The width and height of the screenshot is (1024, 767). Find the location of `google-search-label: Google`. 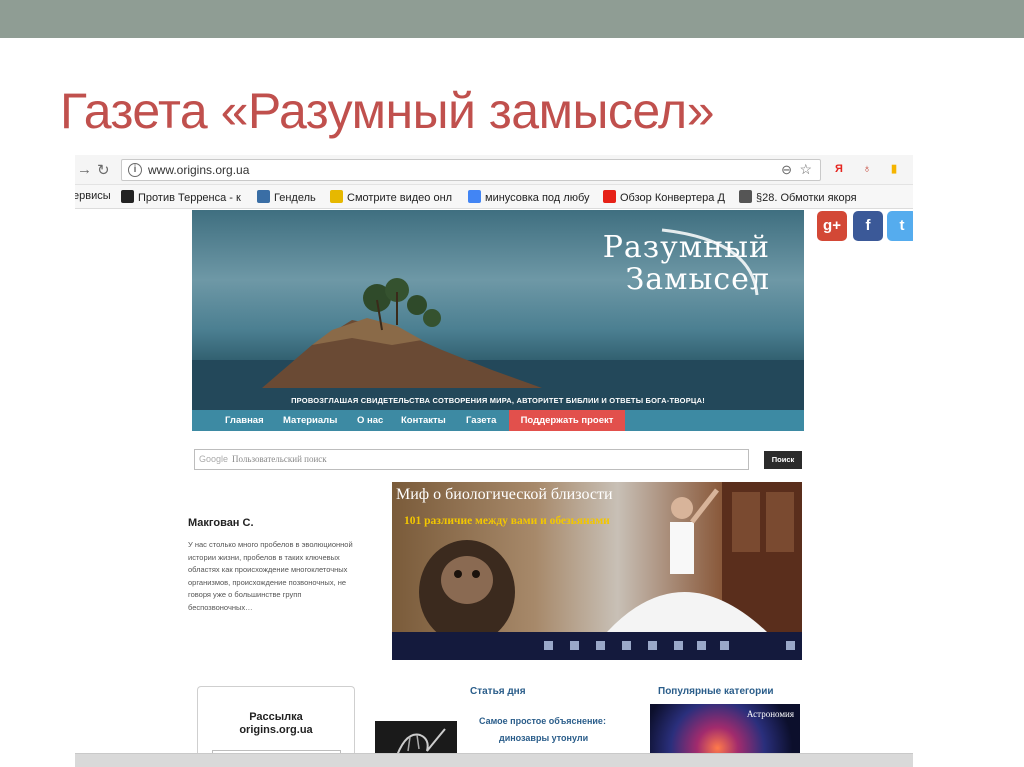

google-search-label: Google is located at coordinates (214, 459).